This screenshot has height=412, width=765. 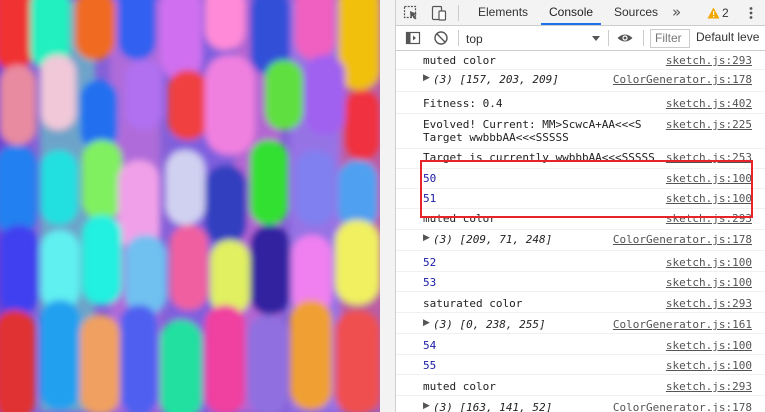 I want to click on console-toolbar: top Filter Default leve, so click(x=580, y=38).